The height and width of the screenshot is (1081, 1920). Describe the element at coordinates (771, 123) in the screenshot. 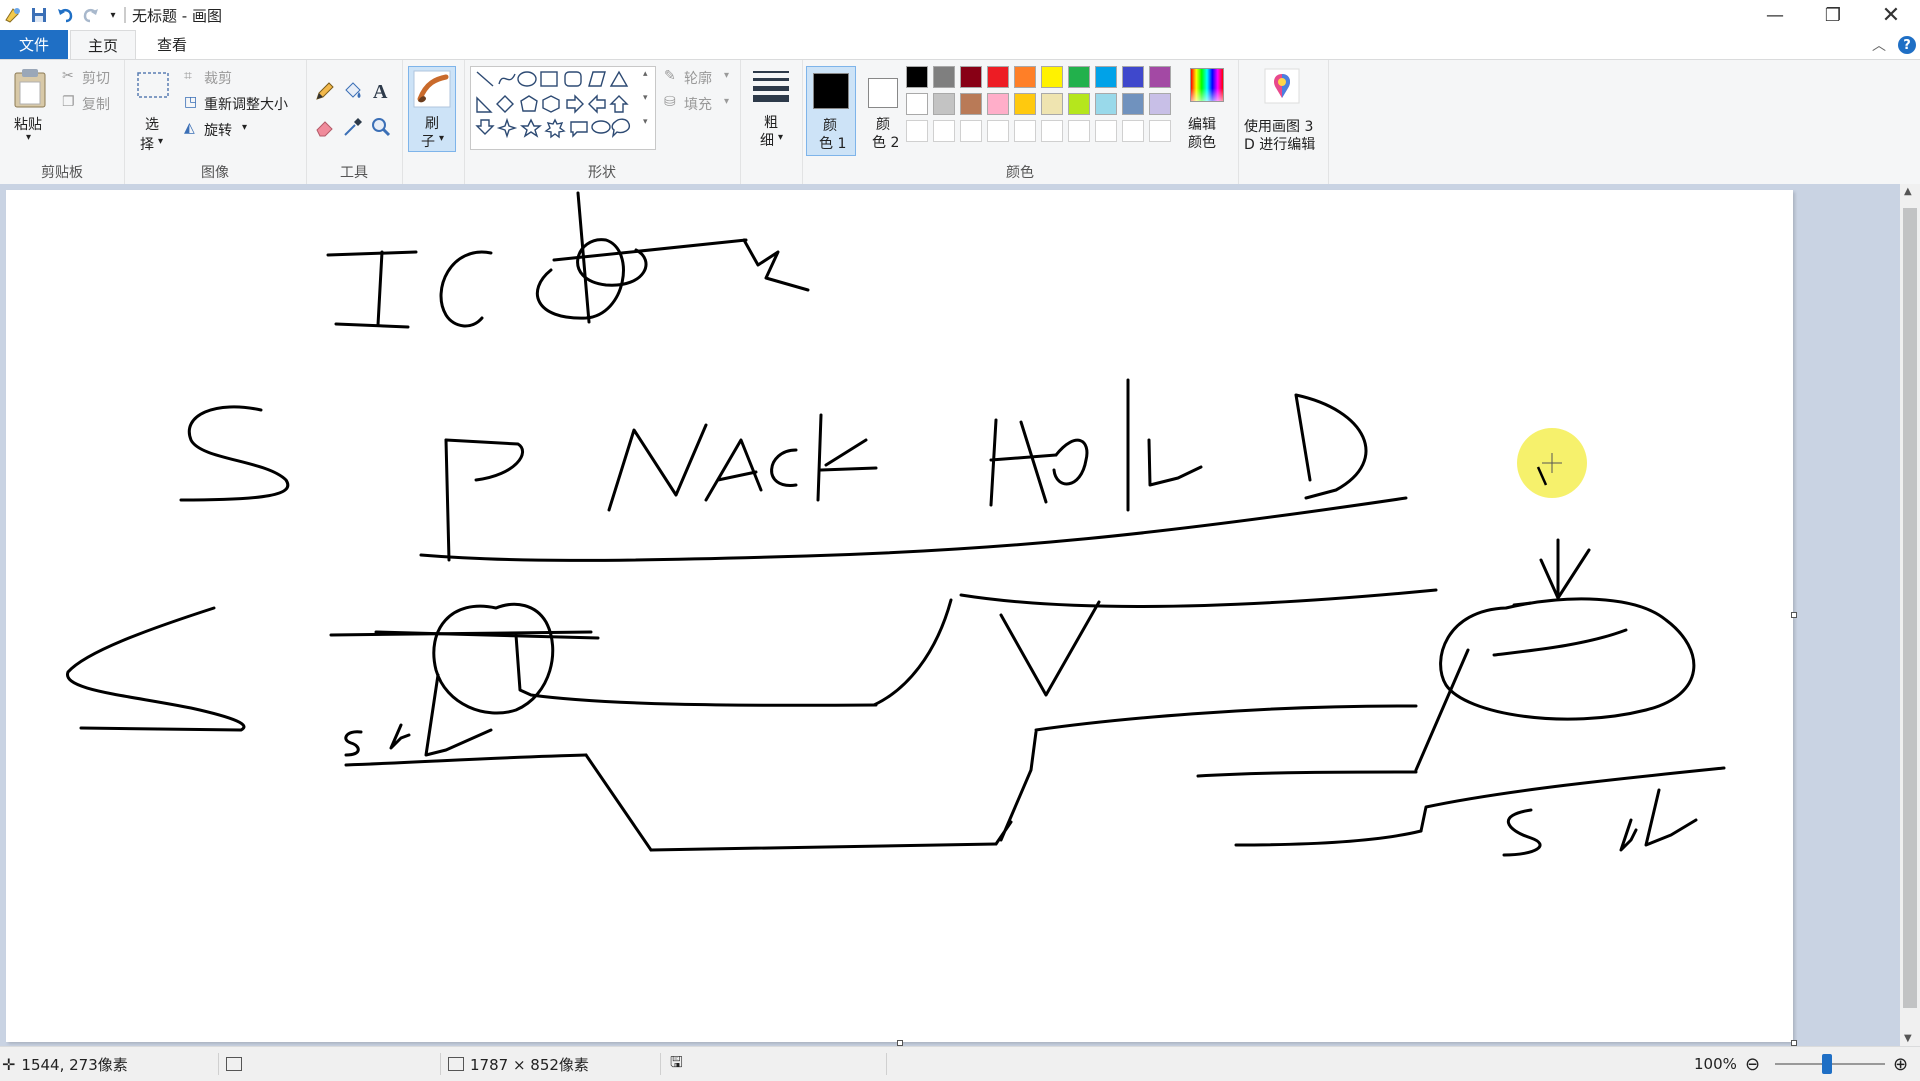

I see `size-label-top: 粗` at that location.